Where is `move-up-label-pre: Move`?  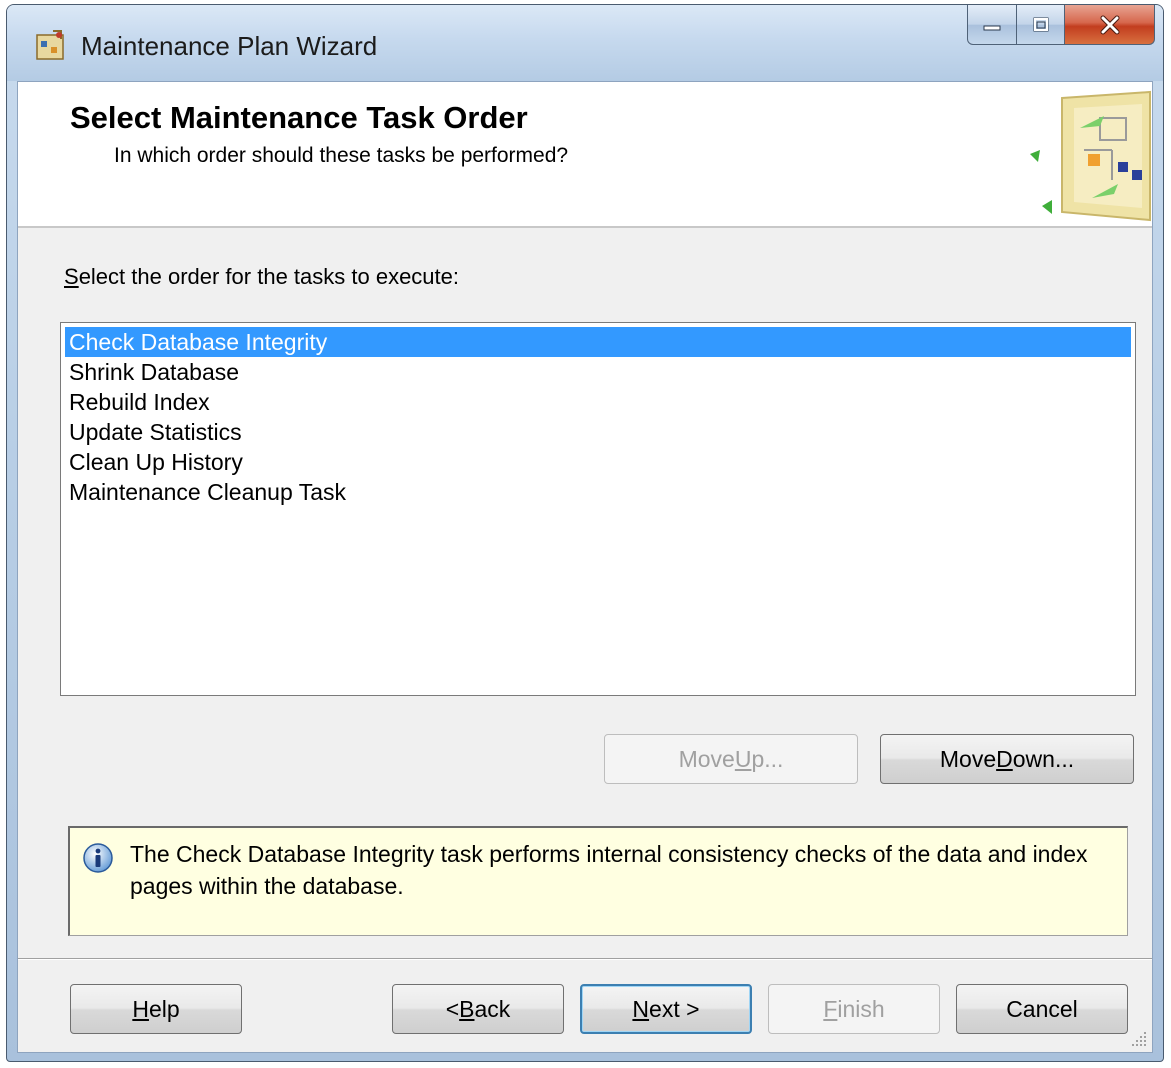
move-up-label-pre: Move is located at coordinates (706, 758).